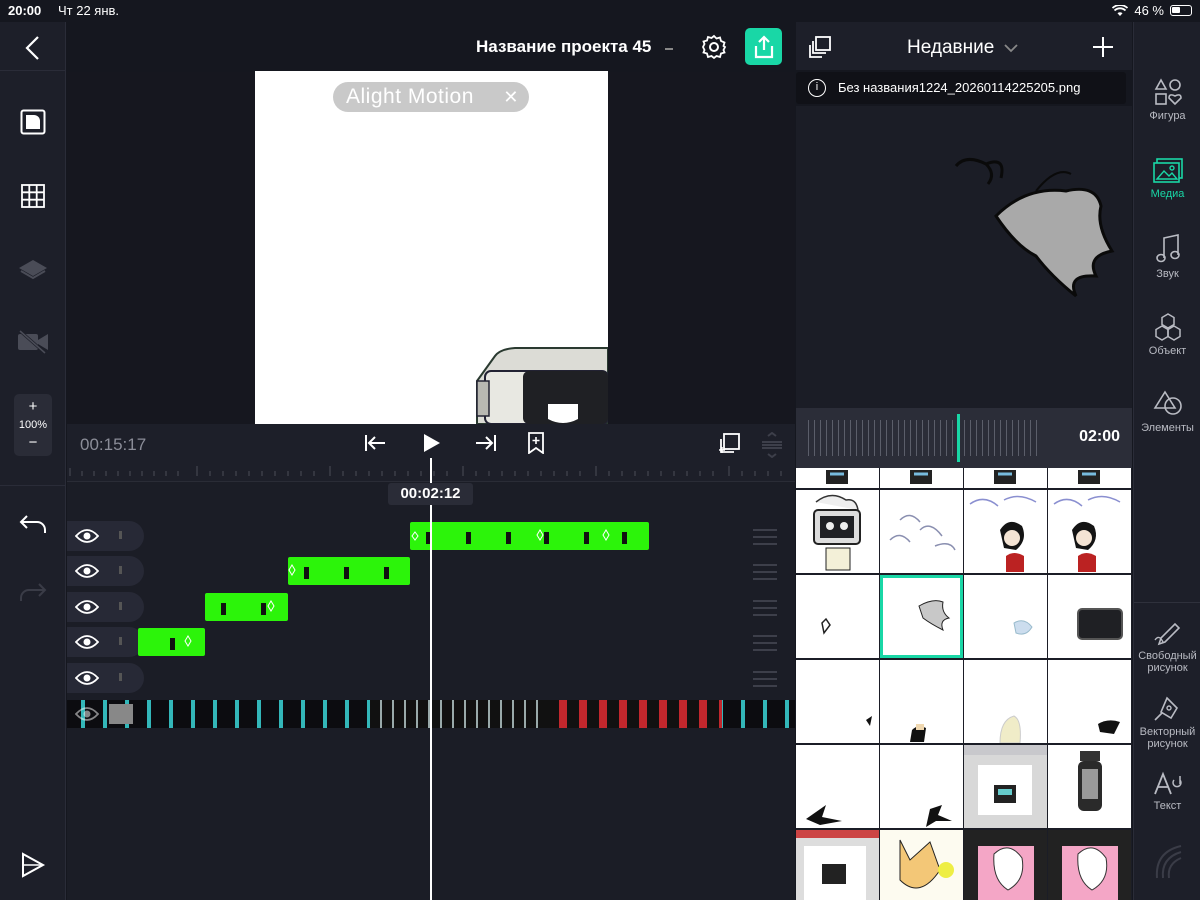  What do you see at coordinates (33, 196) in the screenshot?
I see `grid-button` at bounding box center [33, 196].